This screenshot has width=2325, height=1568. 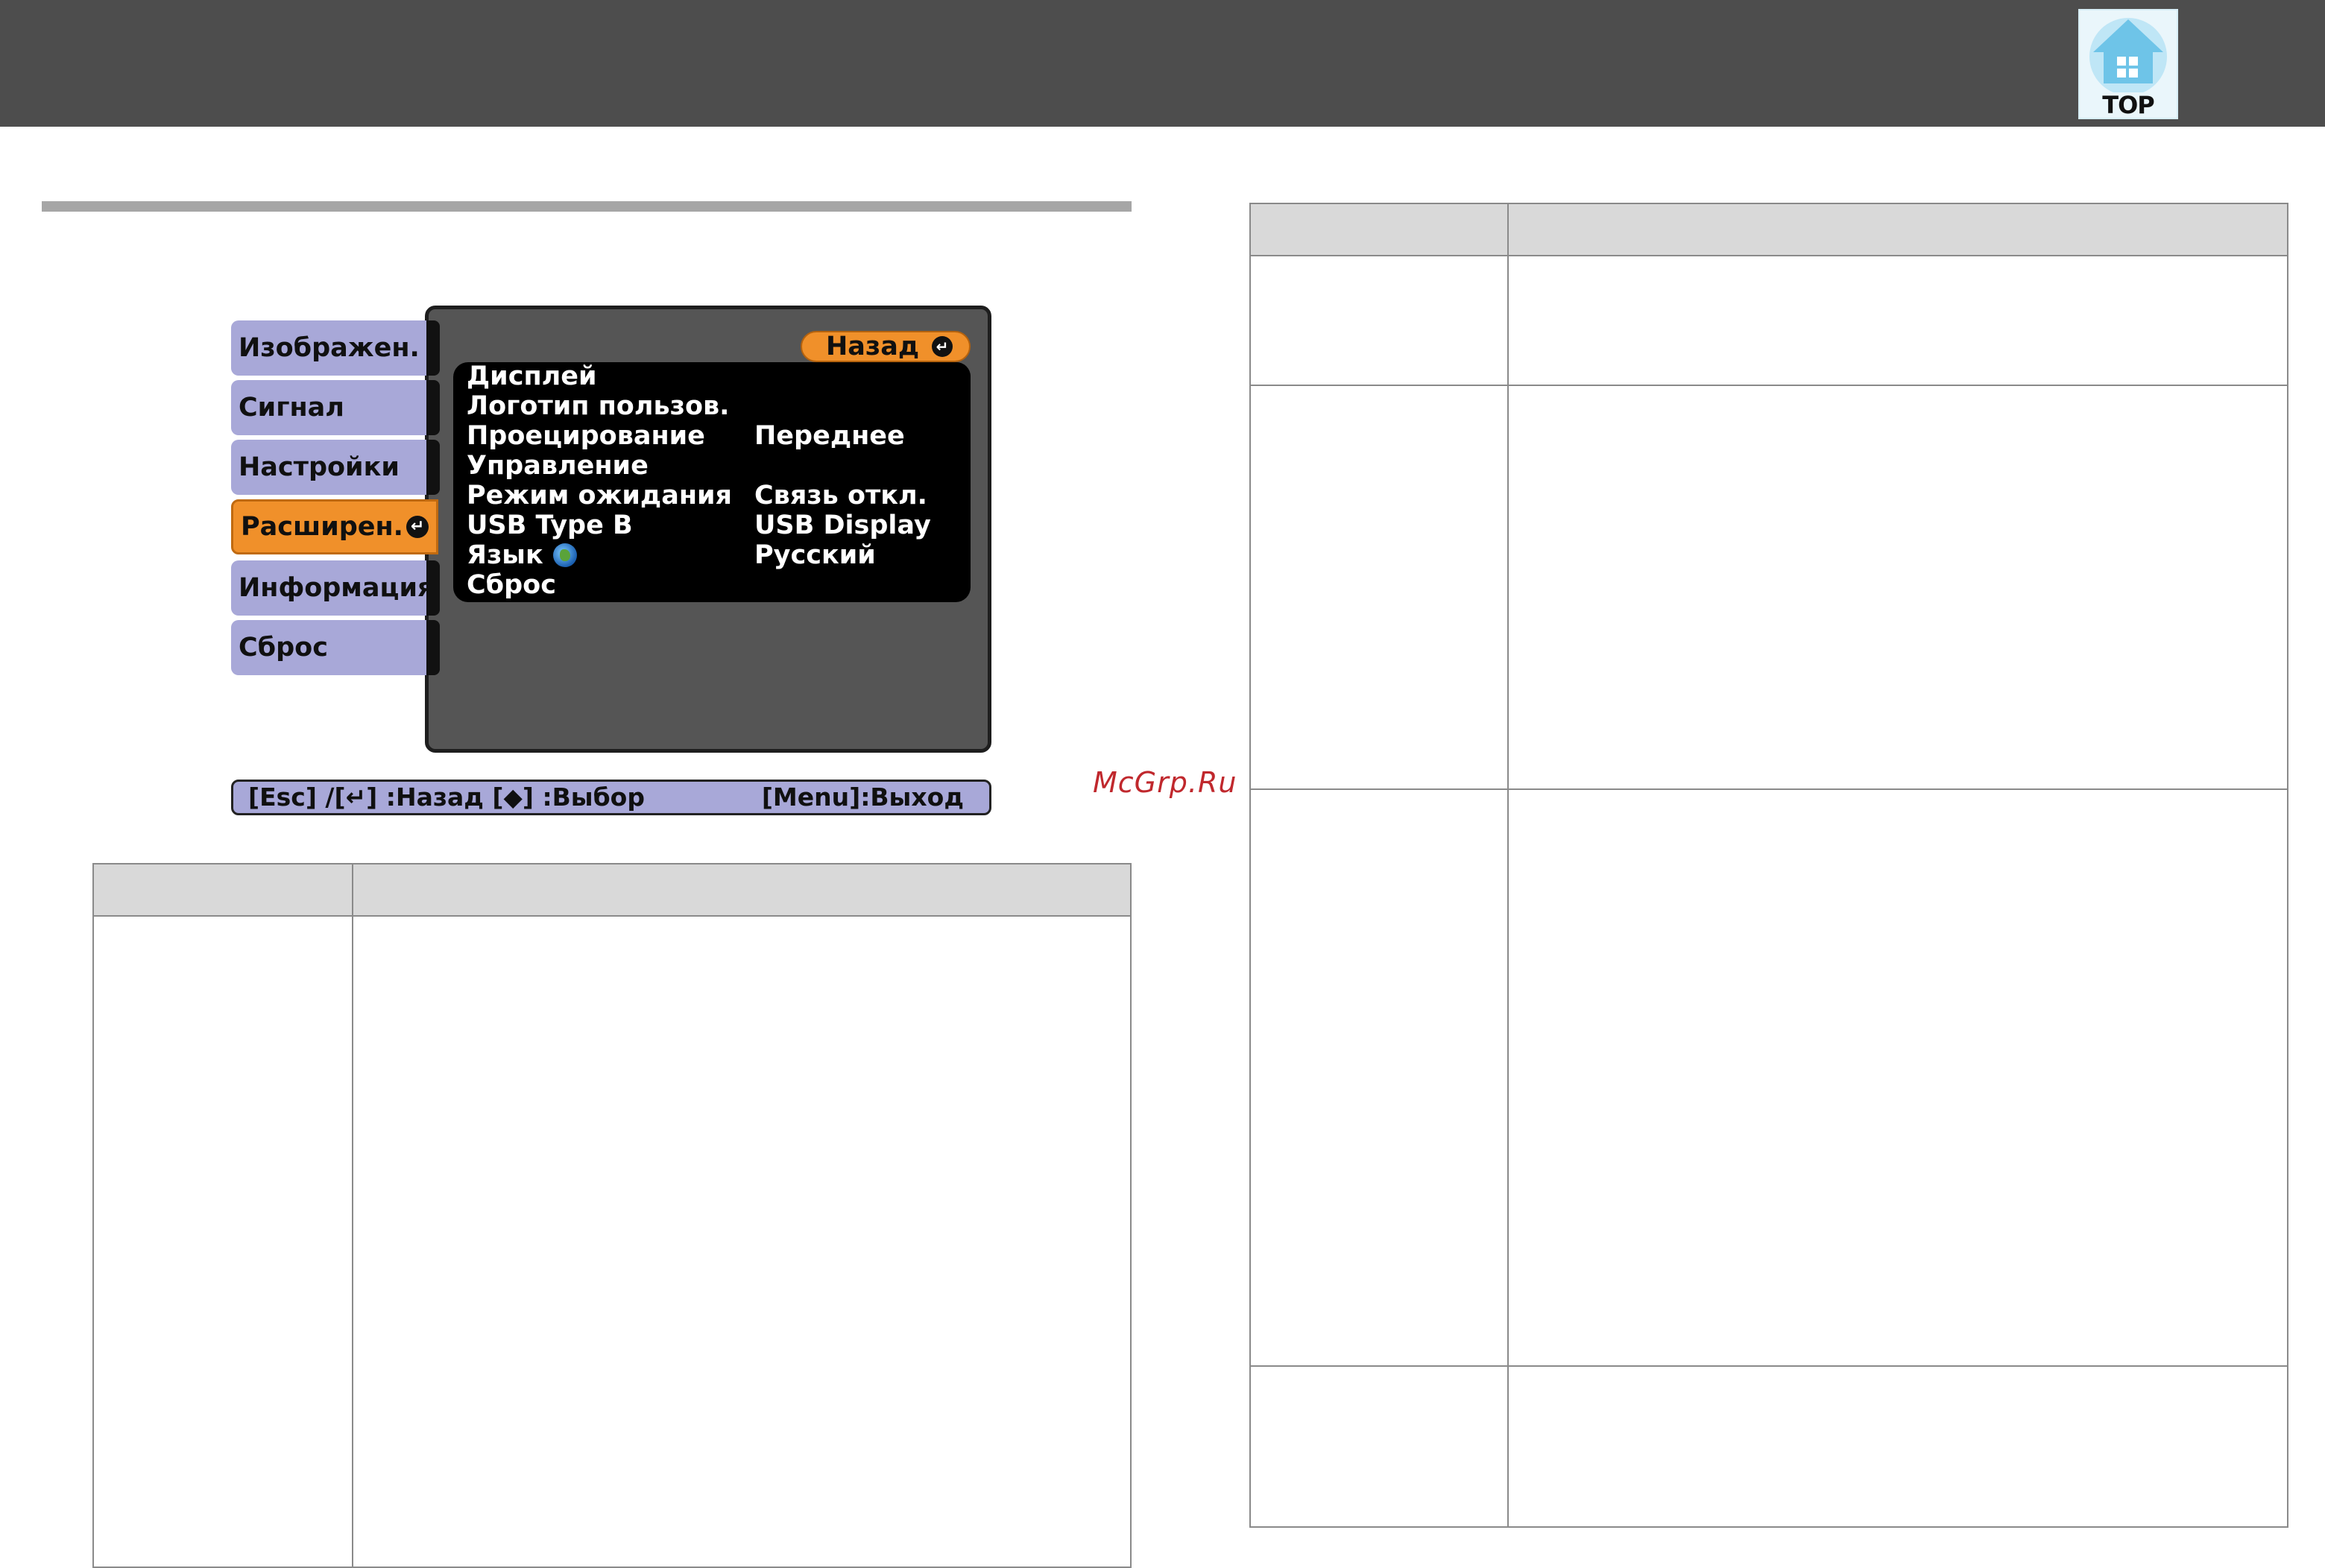 What do you see at coordinates (2128, 55) in the screenshot?
I see `home-icon` at bounding box center [2128, 55].